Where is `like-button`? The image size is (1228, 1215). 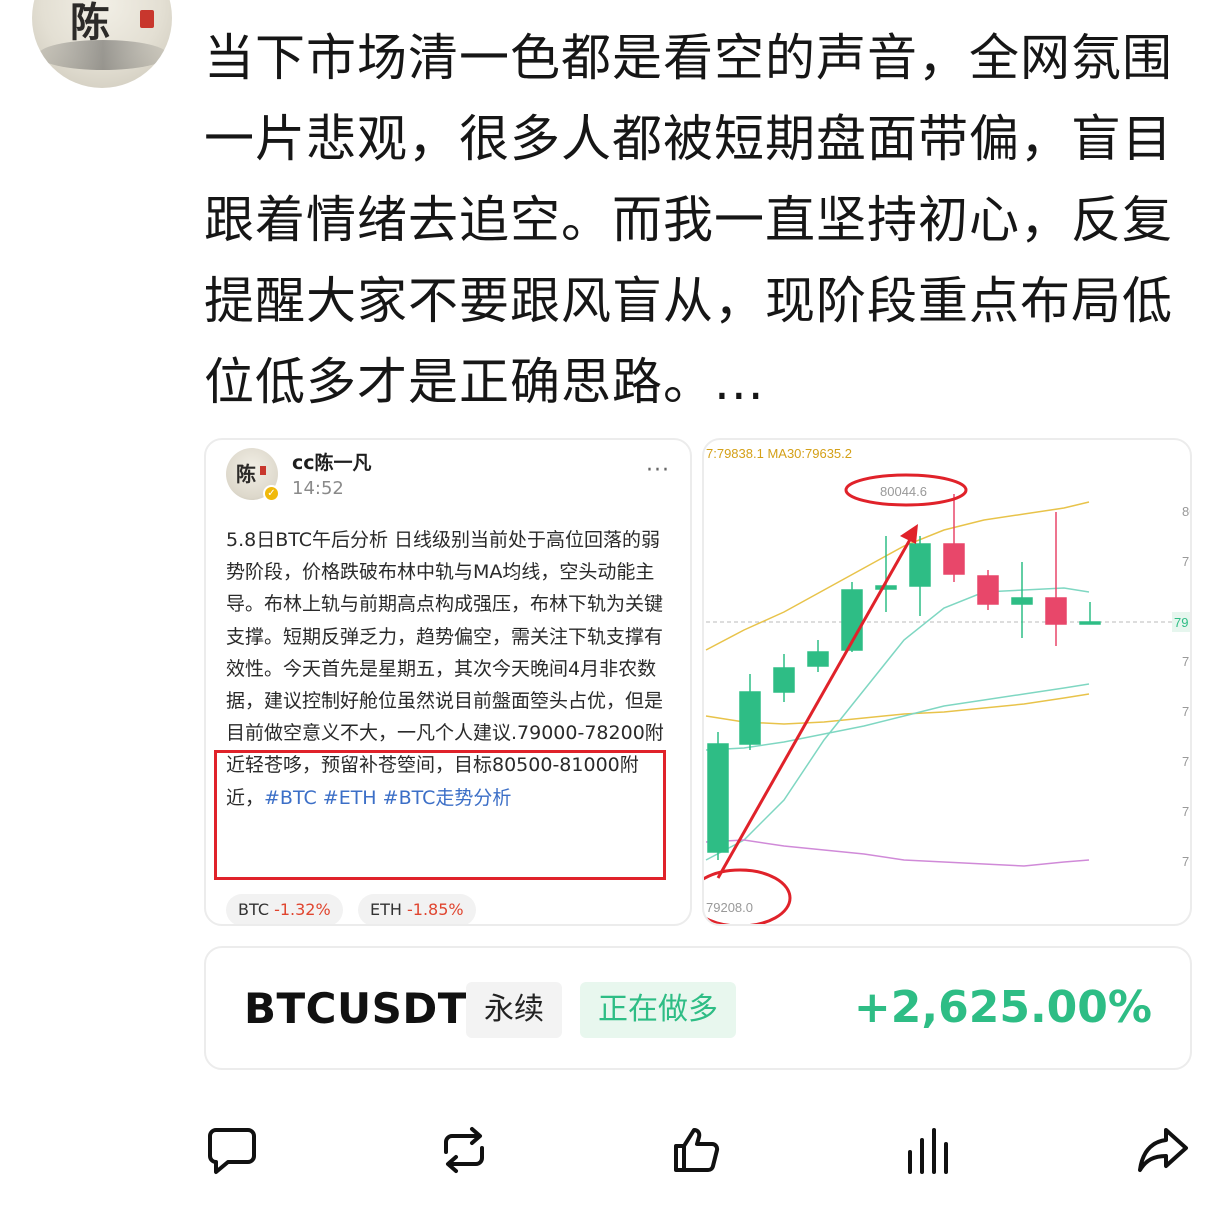 like-button is located at coordinates (696, 1150).